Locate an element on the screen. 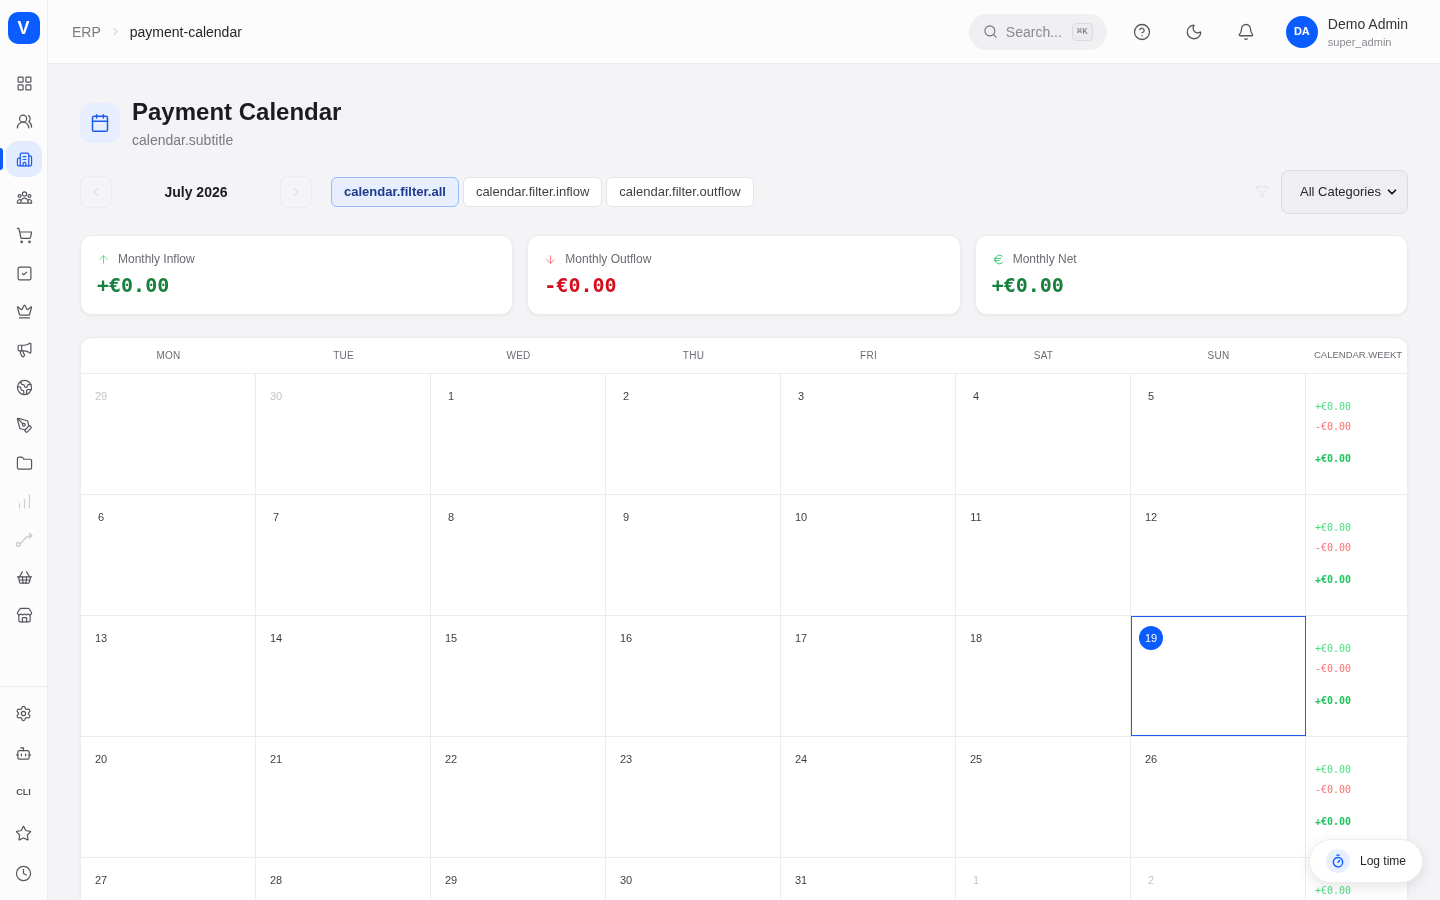  day-number: 12 is located at coordinates (1151, 517).